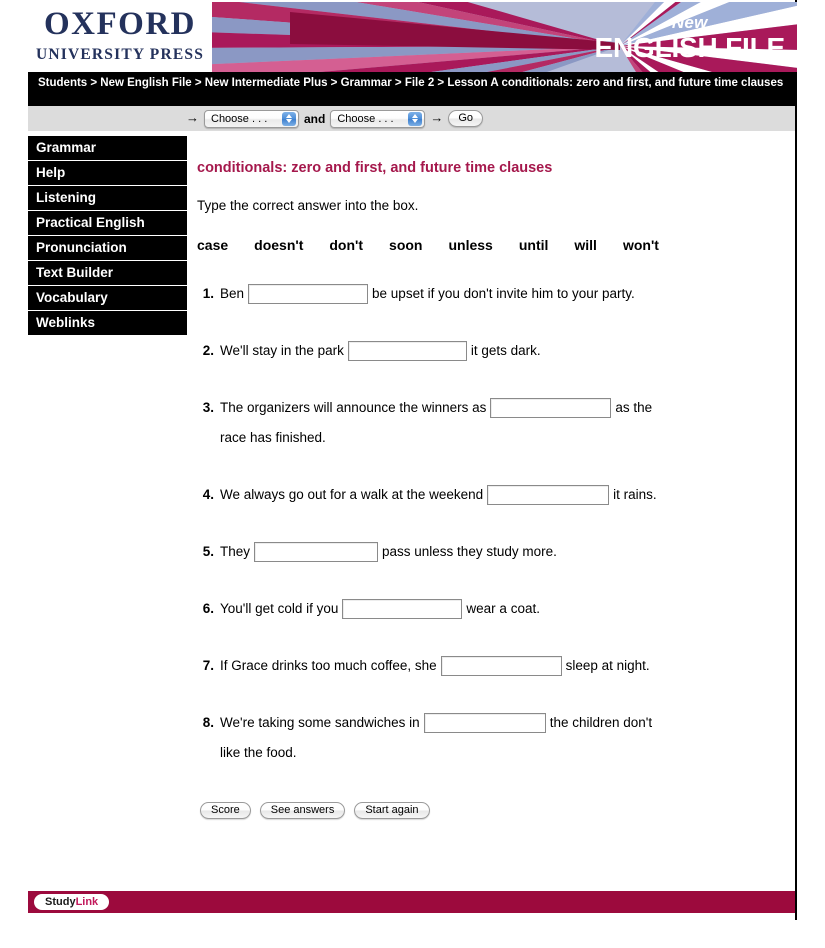  Describe the element at coordinates (60, 902) in the screenshot. I see `studylink-word-study: Study` at that location.